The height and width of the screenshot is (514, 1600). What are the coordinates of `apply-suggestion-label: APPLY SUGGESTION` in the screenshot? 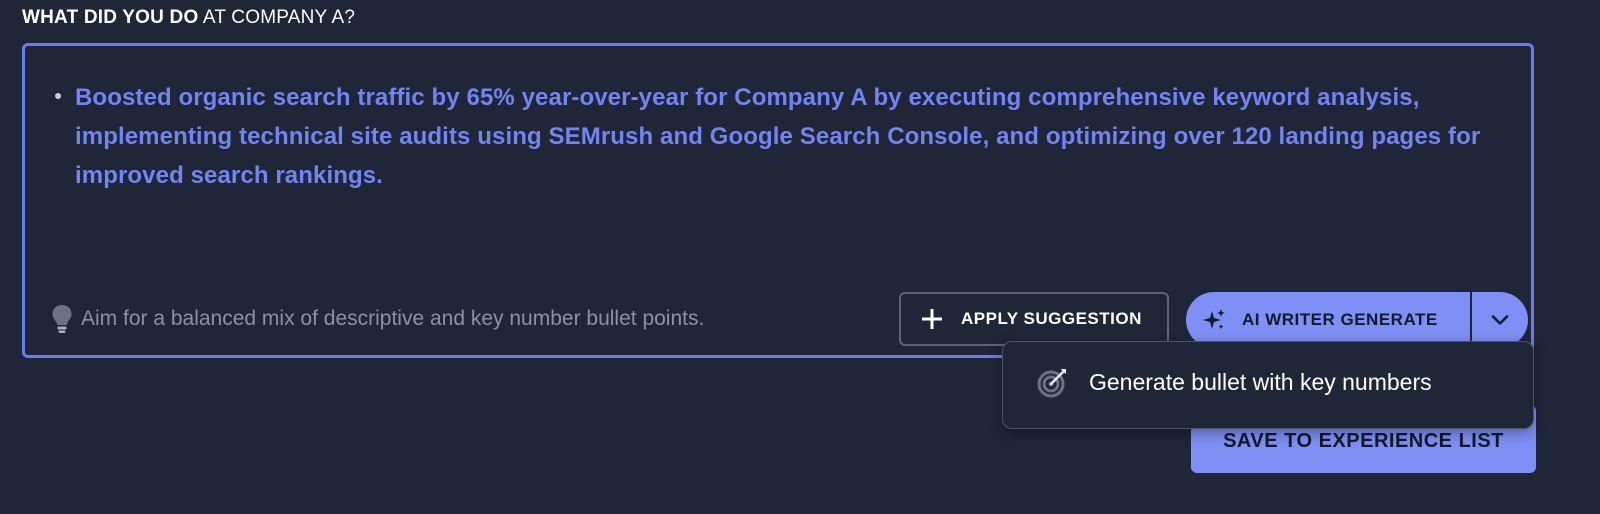 It's located at (1051, 318).